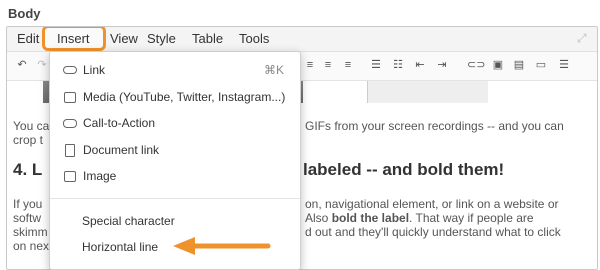  Describe the element at coordinates (404, 169) in the screenshot. I see `heading-right: labeled -- and bold them!` at that location.